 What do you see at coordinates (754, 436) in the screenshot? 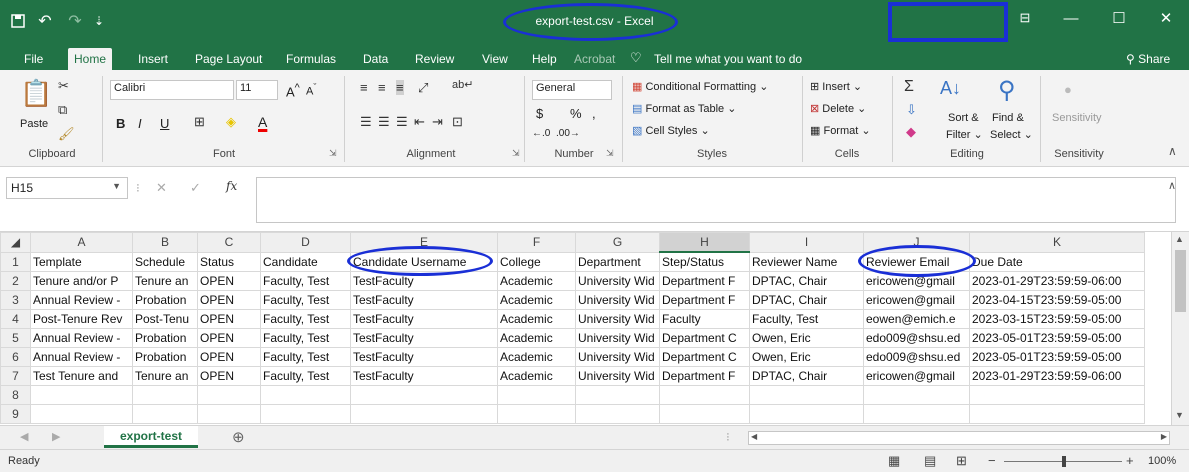
I see `scroll-left-icon: ◀` at bounding box center [754, 436].